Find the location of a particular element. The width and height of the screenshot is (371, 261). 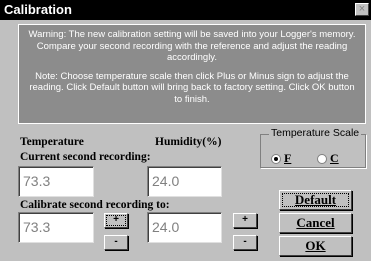

calibrate-humidity-field: 24.0 is located at coordinates (184, 227).